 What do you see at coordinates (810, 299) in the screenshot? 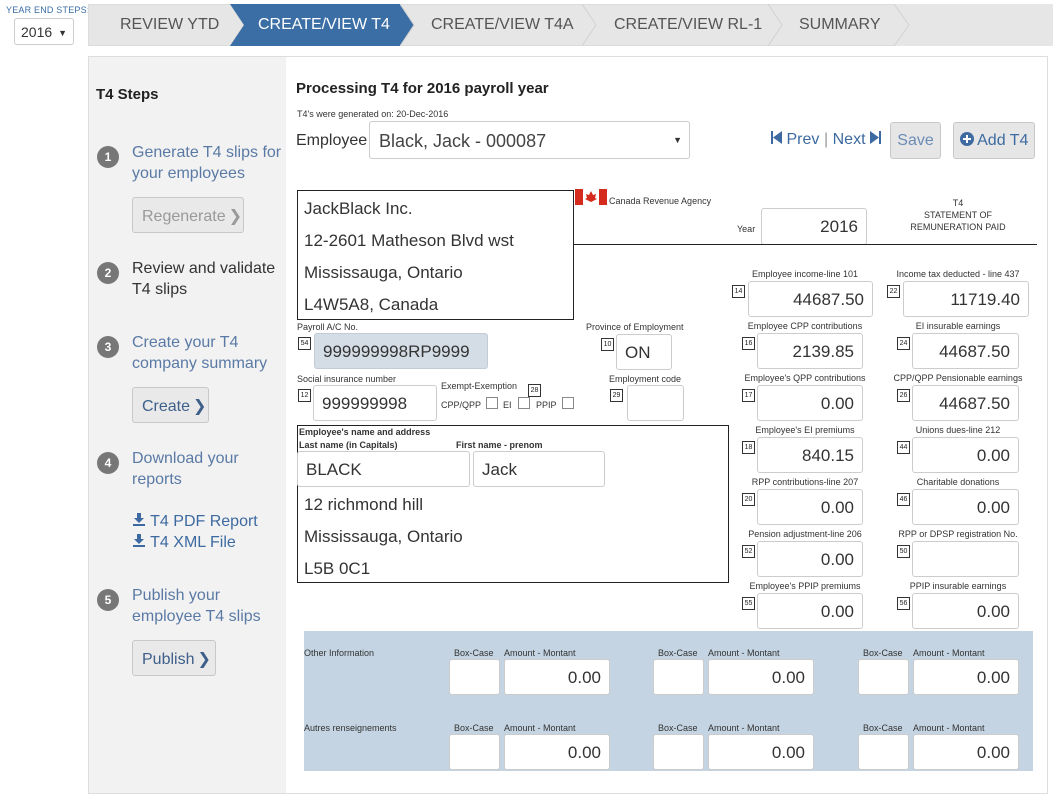
I see `employment-income-field: 44687.50` at bounding box center [810, 299].